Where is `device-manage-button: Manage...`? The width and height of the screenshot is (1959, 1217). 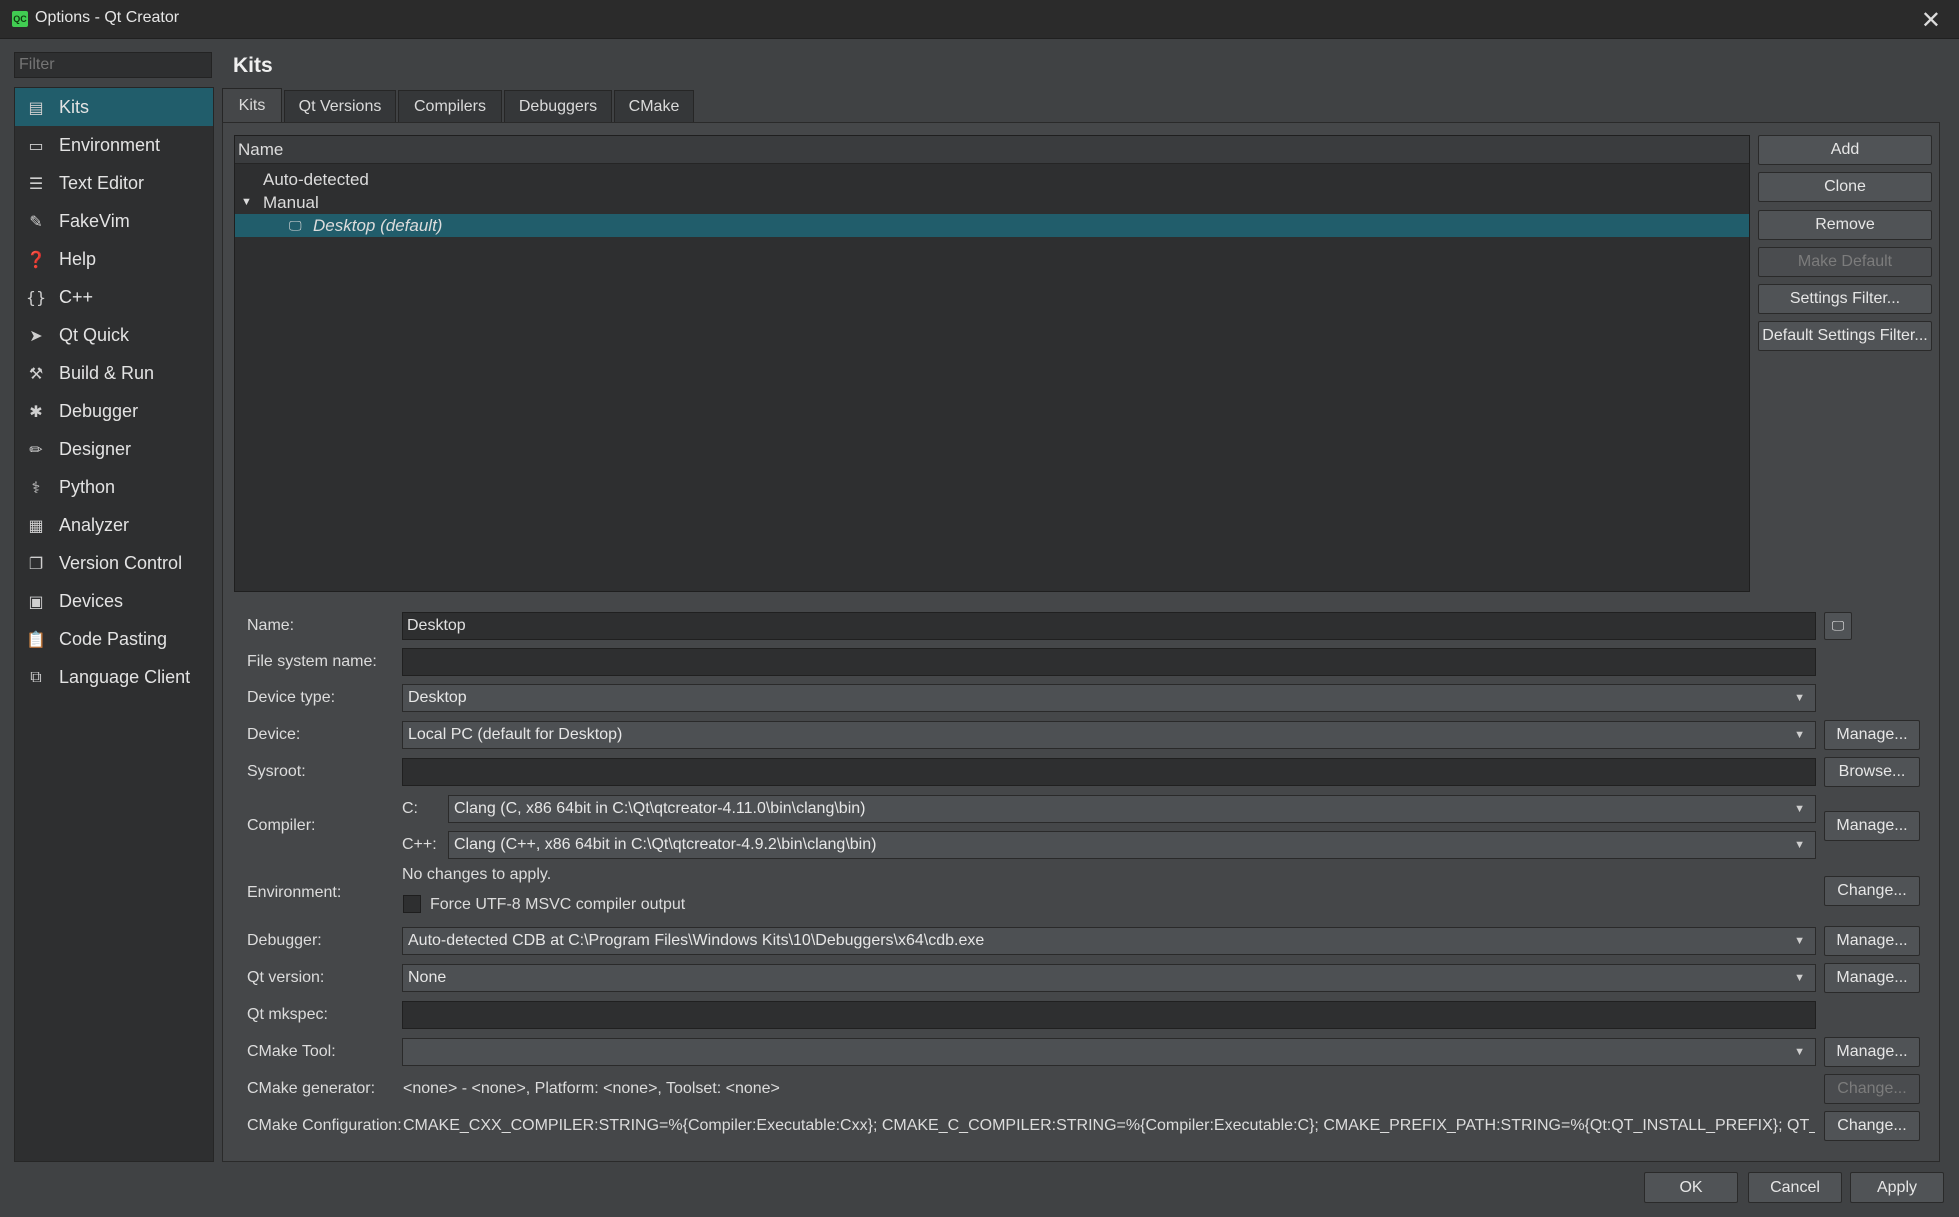 device-manage-button: Manage... is located at coordinates (1872, 735).